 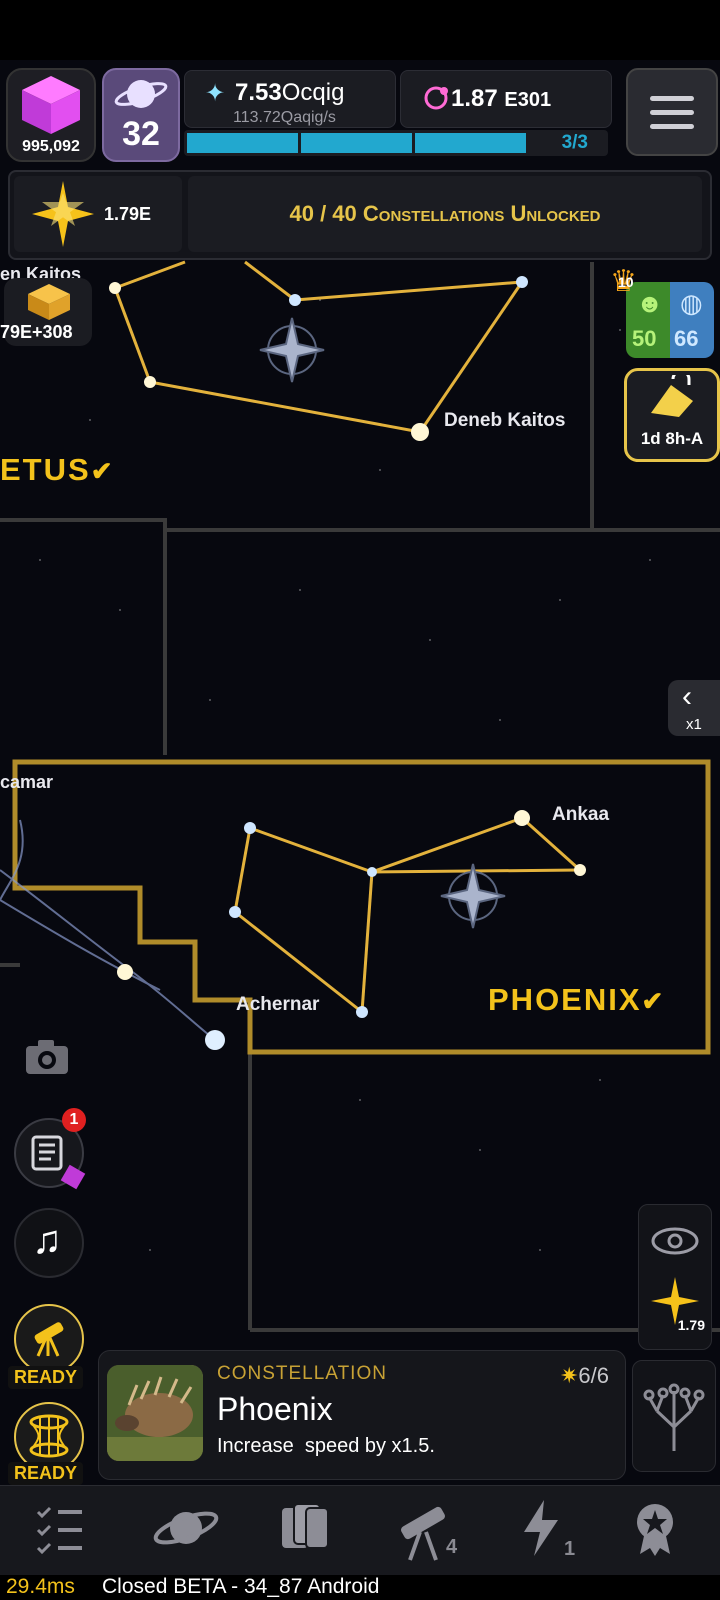 I want to click on level-badge: 32, so click(x=141, y=115).